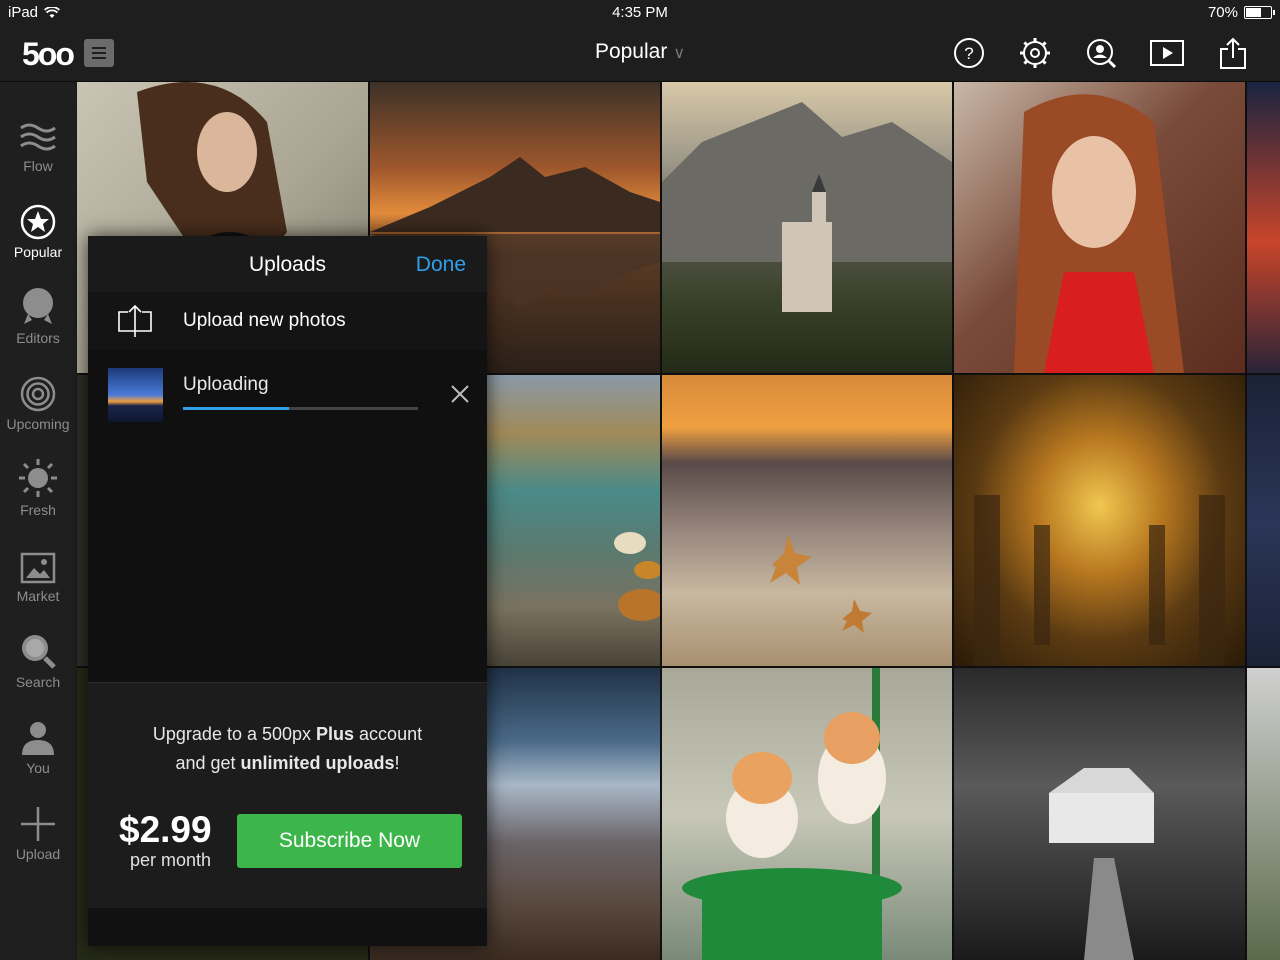 Image resolution: width=1280 pixels, height=960 pixels. I want to click on uploading-label: Uploading, so click(226, 384).